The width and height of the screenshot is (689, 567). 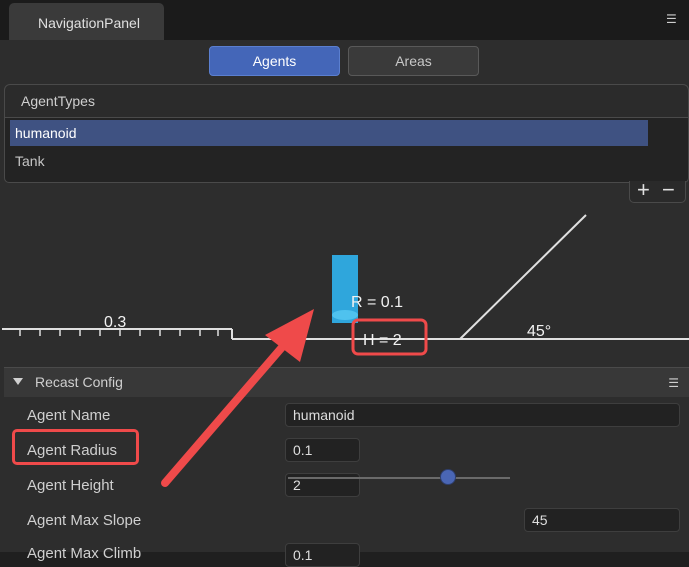 What do you see at coordinates (413, 61) in the screenshot?
I see `tab-areas: Areas` at bounding box center [413, 61].